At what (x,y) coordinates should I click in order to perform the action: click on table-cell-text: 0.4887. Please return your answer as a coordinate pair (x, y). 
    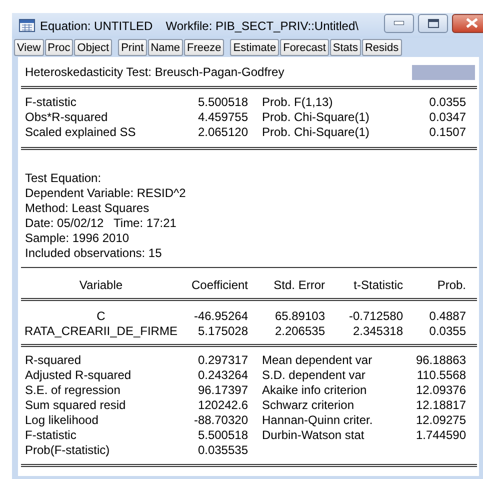
    Looking at the image, I should click on (447, 316).